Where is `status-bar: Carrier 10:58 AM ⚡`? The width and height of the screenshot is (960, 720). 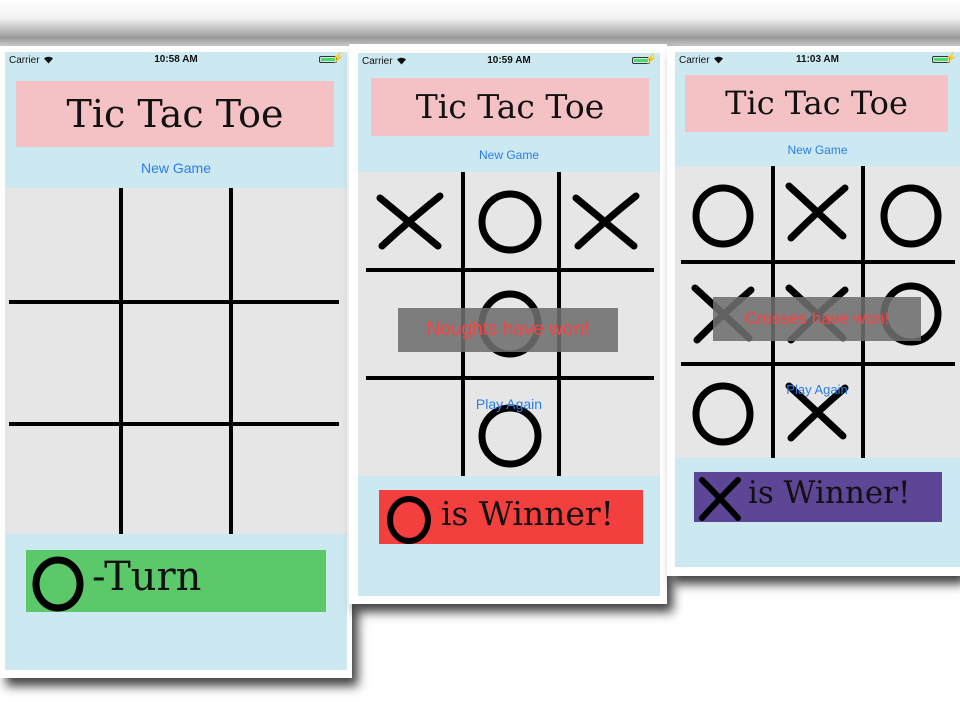 status-bar: Carrier 10:58 AM ⚡ is located at coordinates (176, 61).